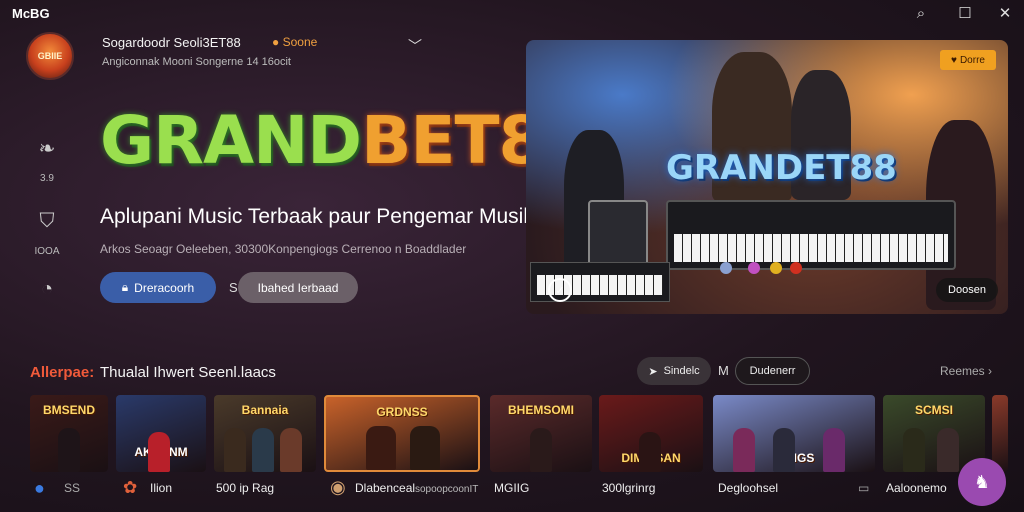 This screenshot has height=512, width=1024. Describe the element at coordinates (130, 487) in the screenshot. I see `puzzle-icon: ✿` at that location.